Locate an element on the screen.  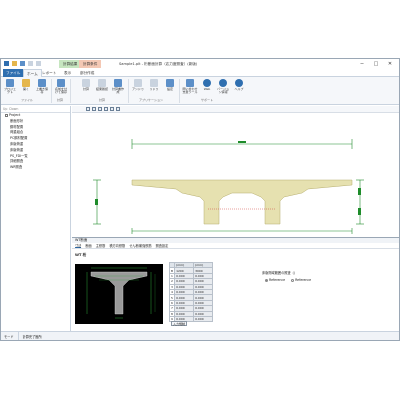
zoom-in-icon is located at coordinates (88, 109).